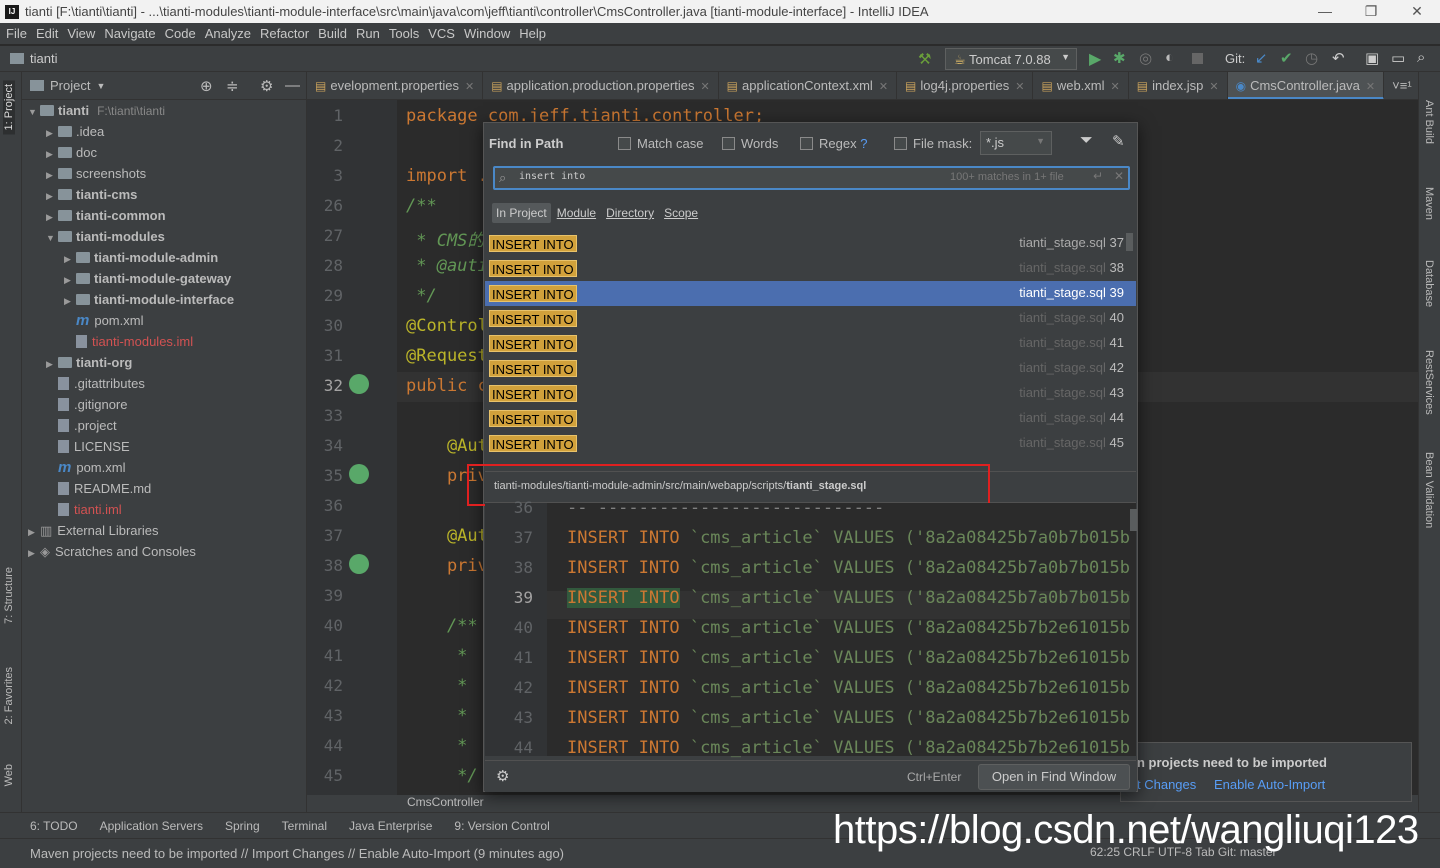 This screenshot has height=868, width=1440. Describe the element at coordinates (601, 85) in the screenshot. I see `tab-application-production-properties: ▤ application.production.properties ✕` at that location.